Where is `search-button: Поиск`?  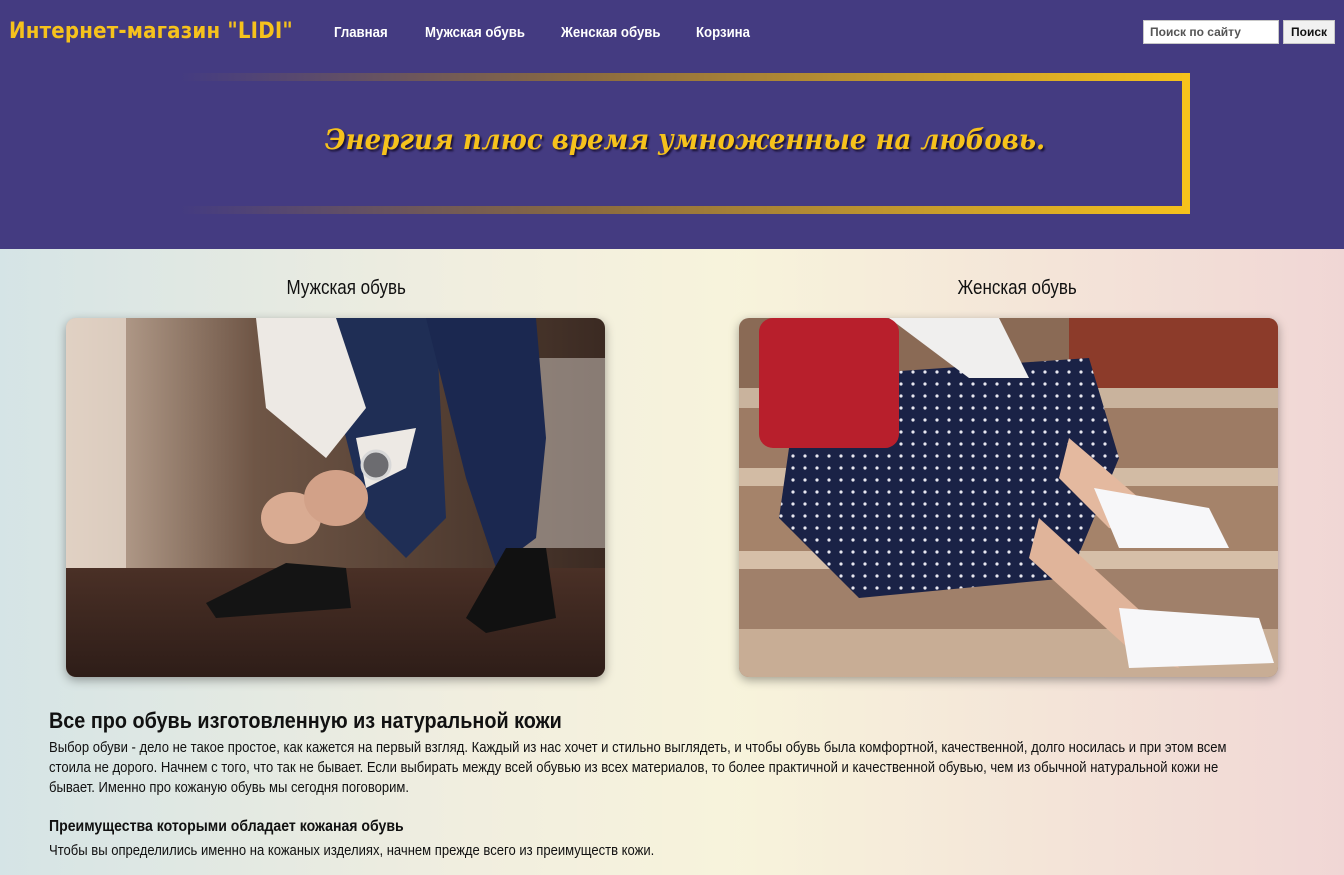 search-button: Поиск is located at coordinates (1309, 32).